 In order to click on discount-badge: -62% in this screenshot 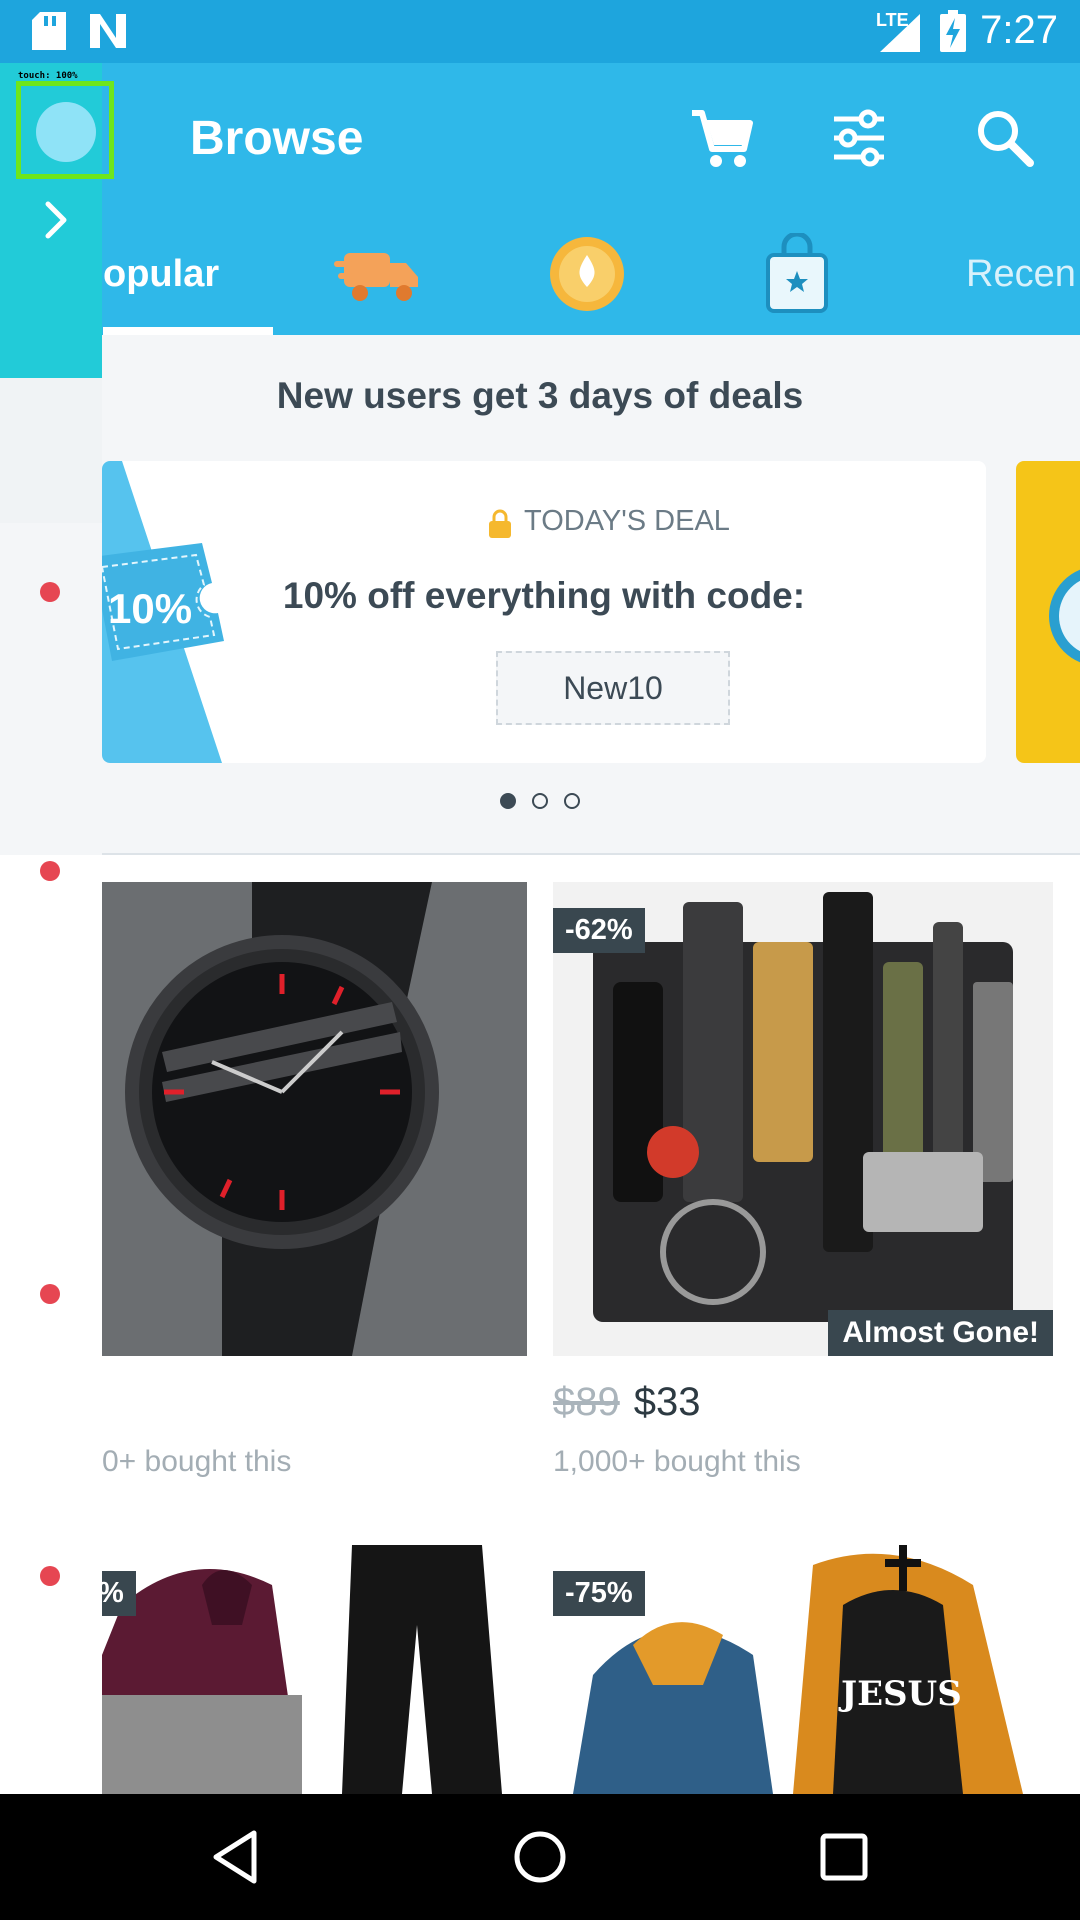, I will do `click(599, 930)`.